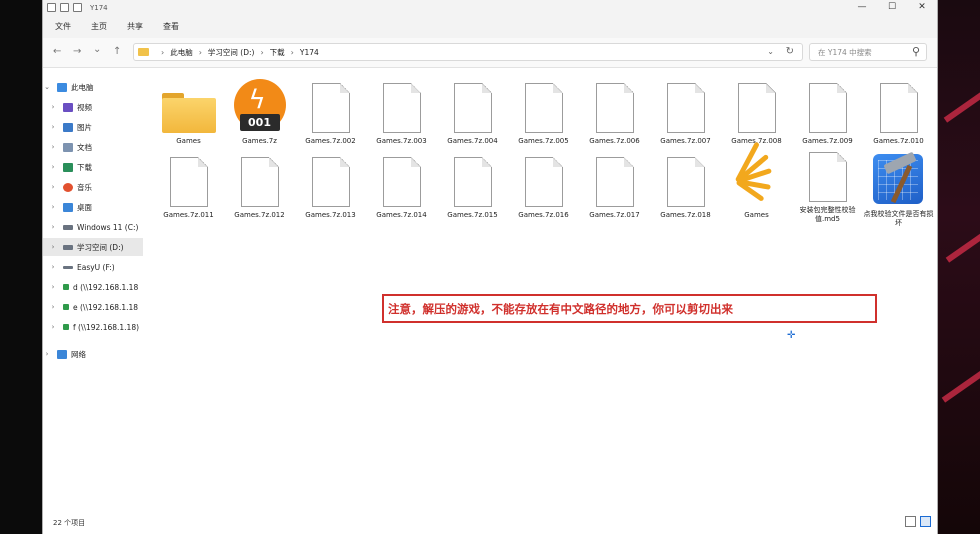 This screenshot has width=980, height=534. I want to click on up-button: ↑, so click(117, 51).